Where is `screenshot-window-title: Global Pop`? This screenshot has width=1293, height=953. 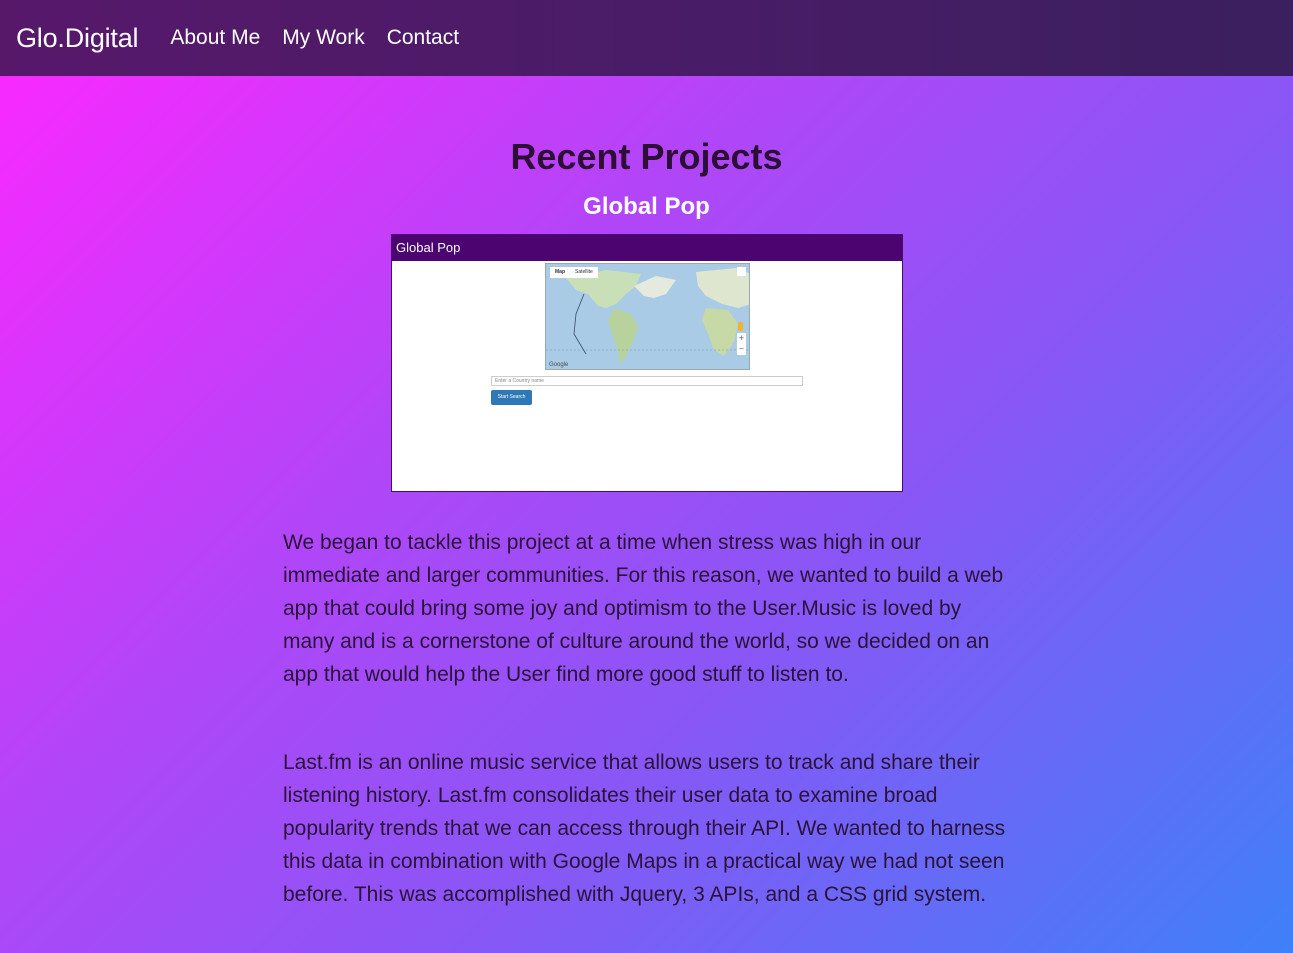 screenshot-window-title: Global Pop is located at coordinates (647, 248).